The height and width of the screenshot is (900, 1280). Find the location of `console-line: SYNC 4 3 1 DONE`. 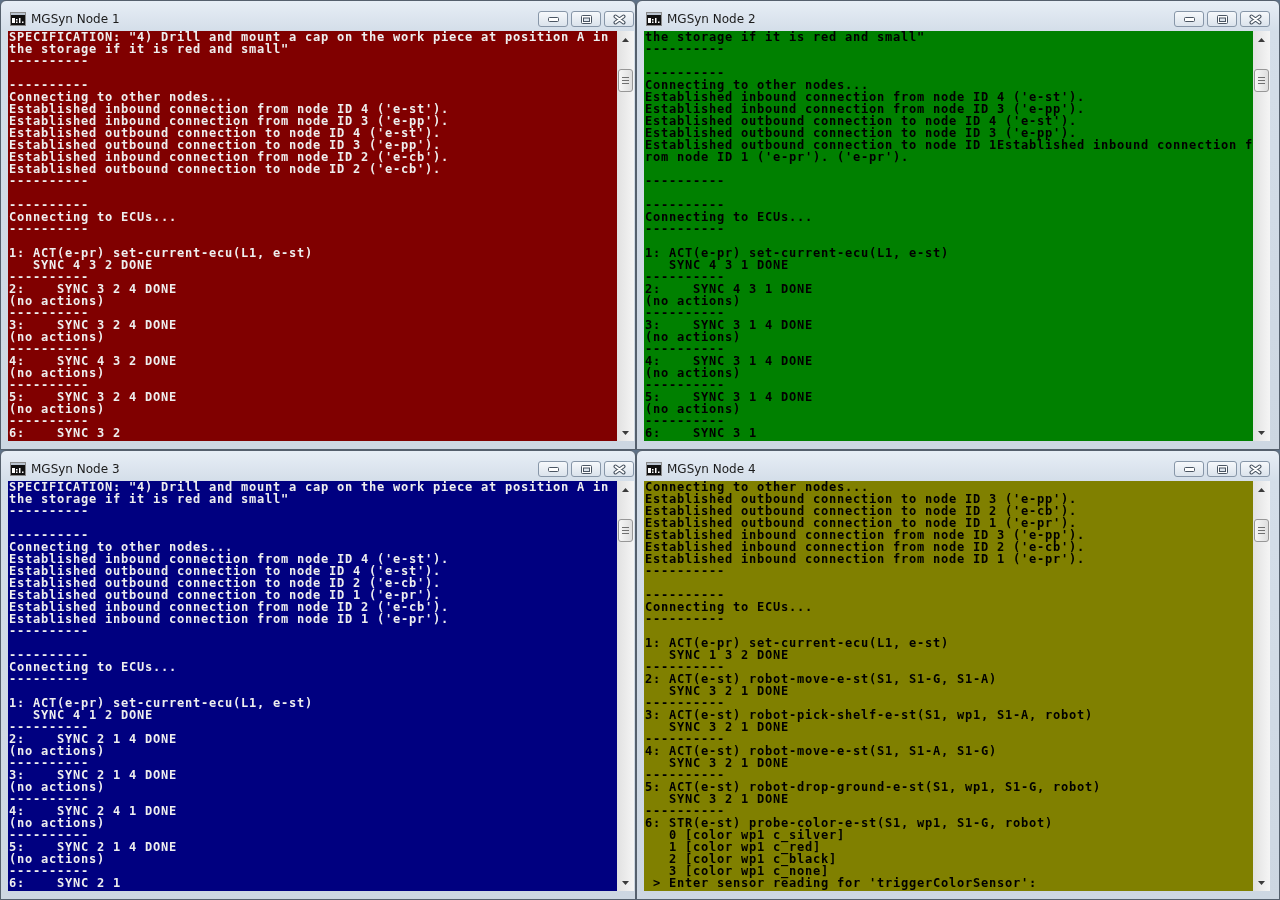

console-line: SYNC 4 3 1 DONE is located at coordinates (729, 265).